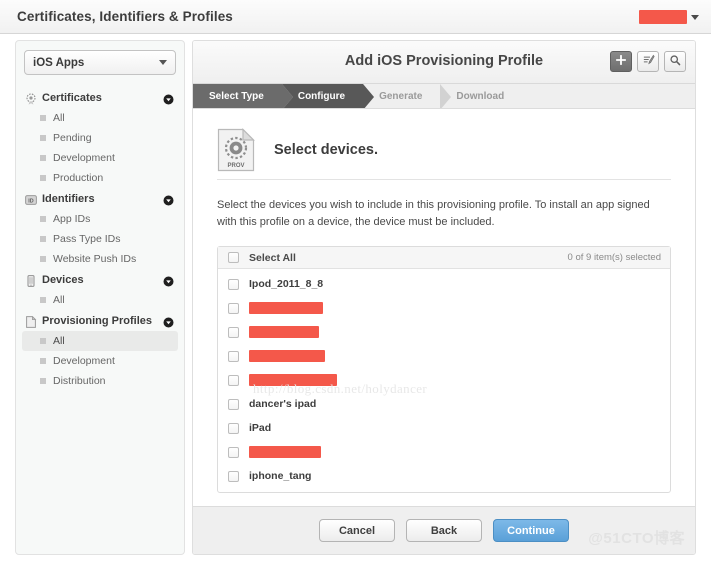  Describe the element at coordinates (78, 178) in the screenshot. I see `sidebar-item-label: Production` at that location.